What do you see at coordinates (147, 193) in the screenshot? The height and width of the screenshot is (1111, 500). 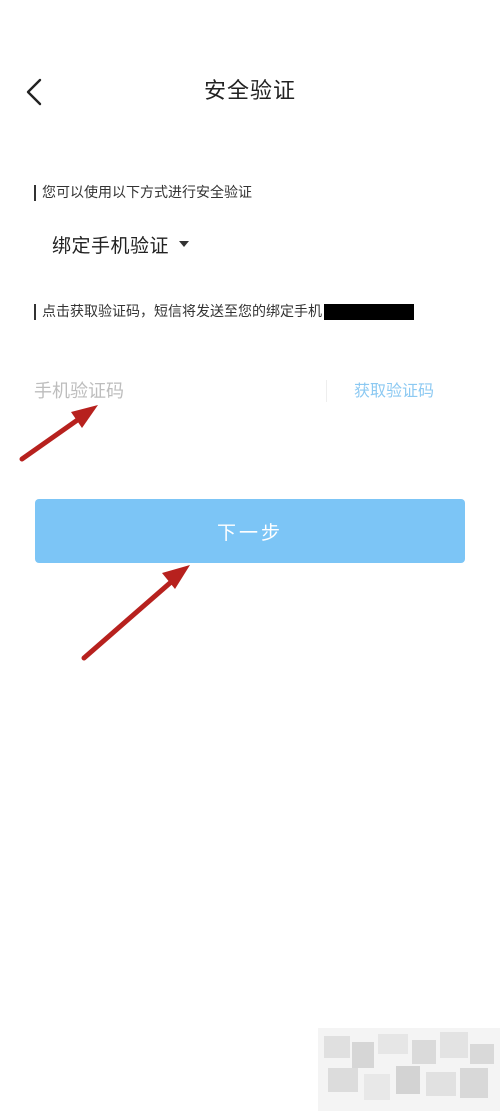 I see `verify-hint-text: 您可以使用以下方式进行安全验证` at bounding box center [147, 193].